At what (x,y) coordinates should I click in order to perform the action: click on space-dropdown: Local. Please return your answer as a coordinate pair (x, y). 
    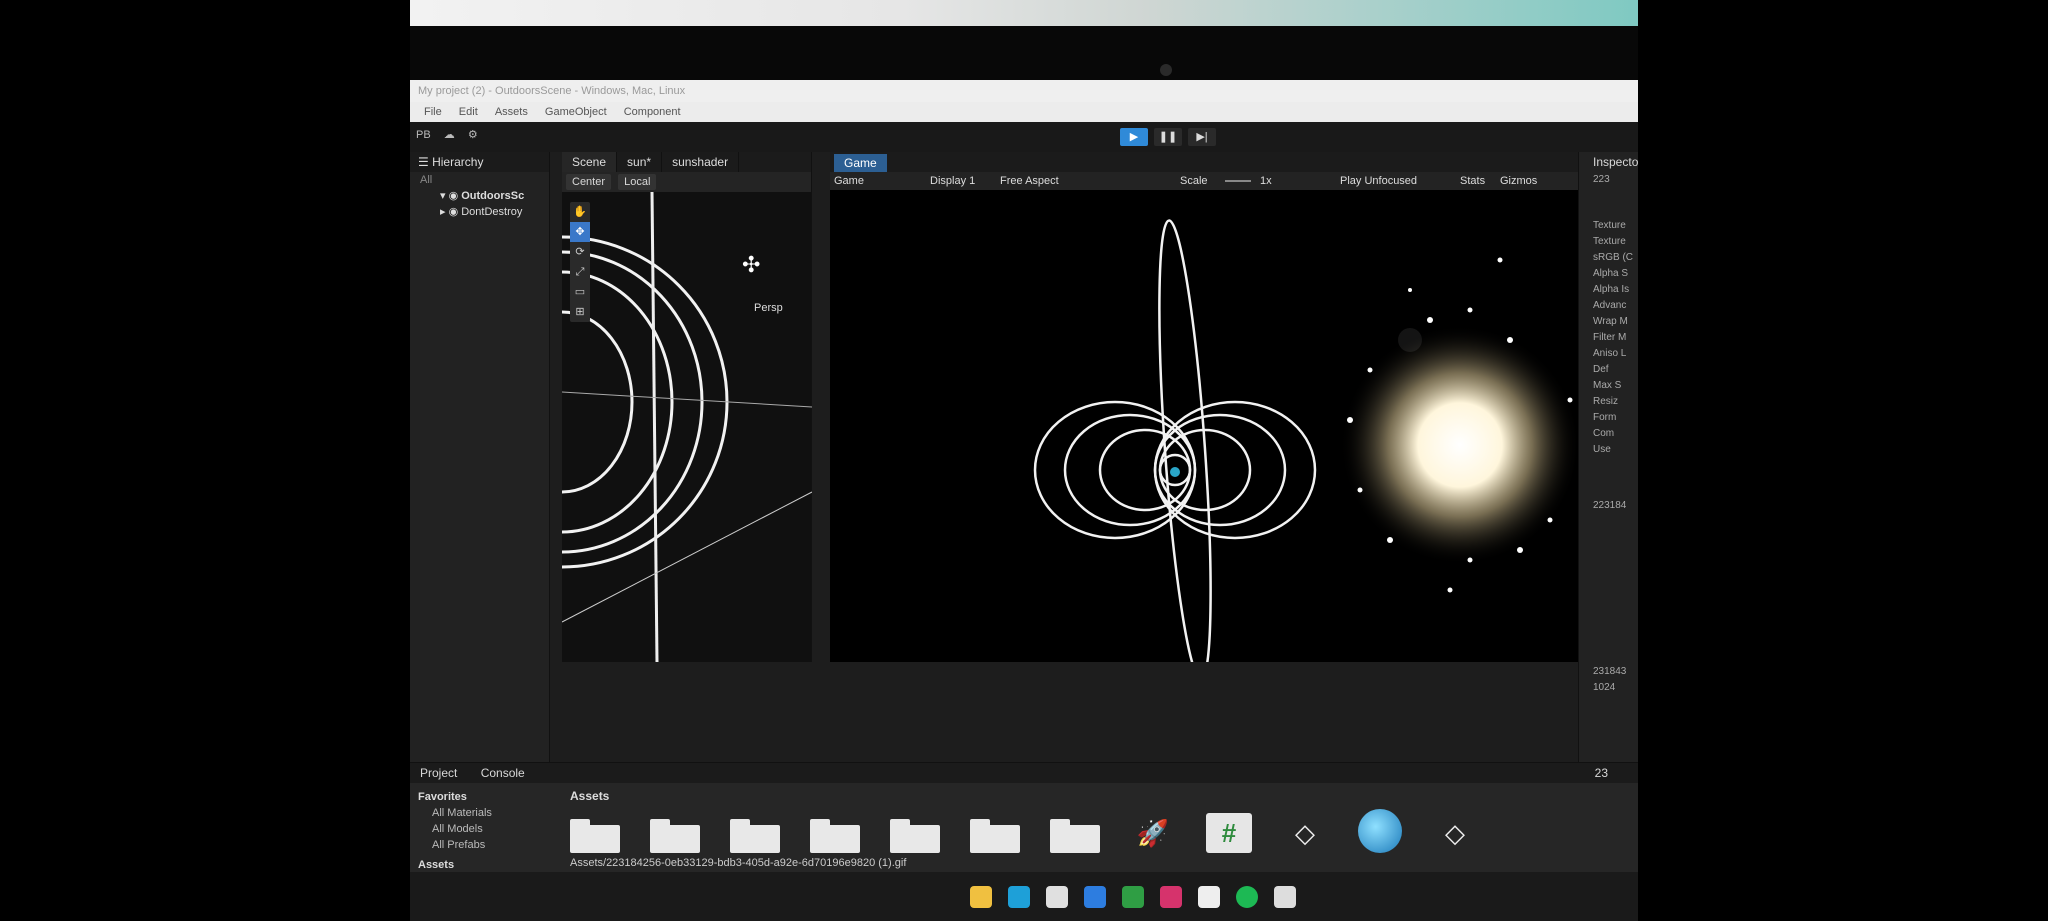
    Looking at the image, I should click on (637, 182).